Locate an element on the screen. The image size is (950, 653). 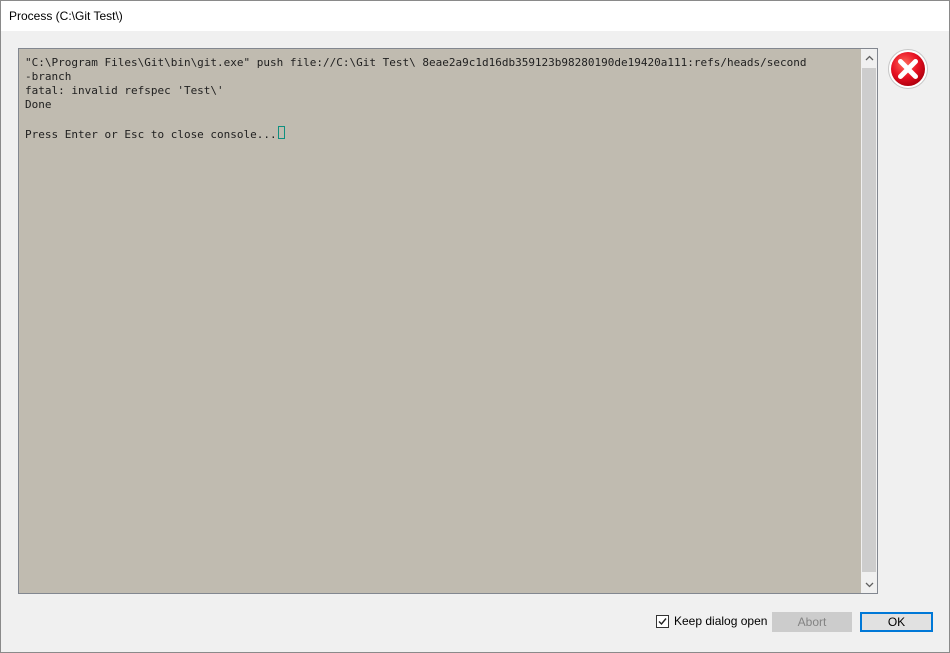
error-icon is located at coordinates (908, 69).